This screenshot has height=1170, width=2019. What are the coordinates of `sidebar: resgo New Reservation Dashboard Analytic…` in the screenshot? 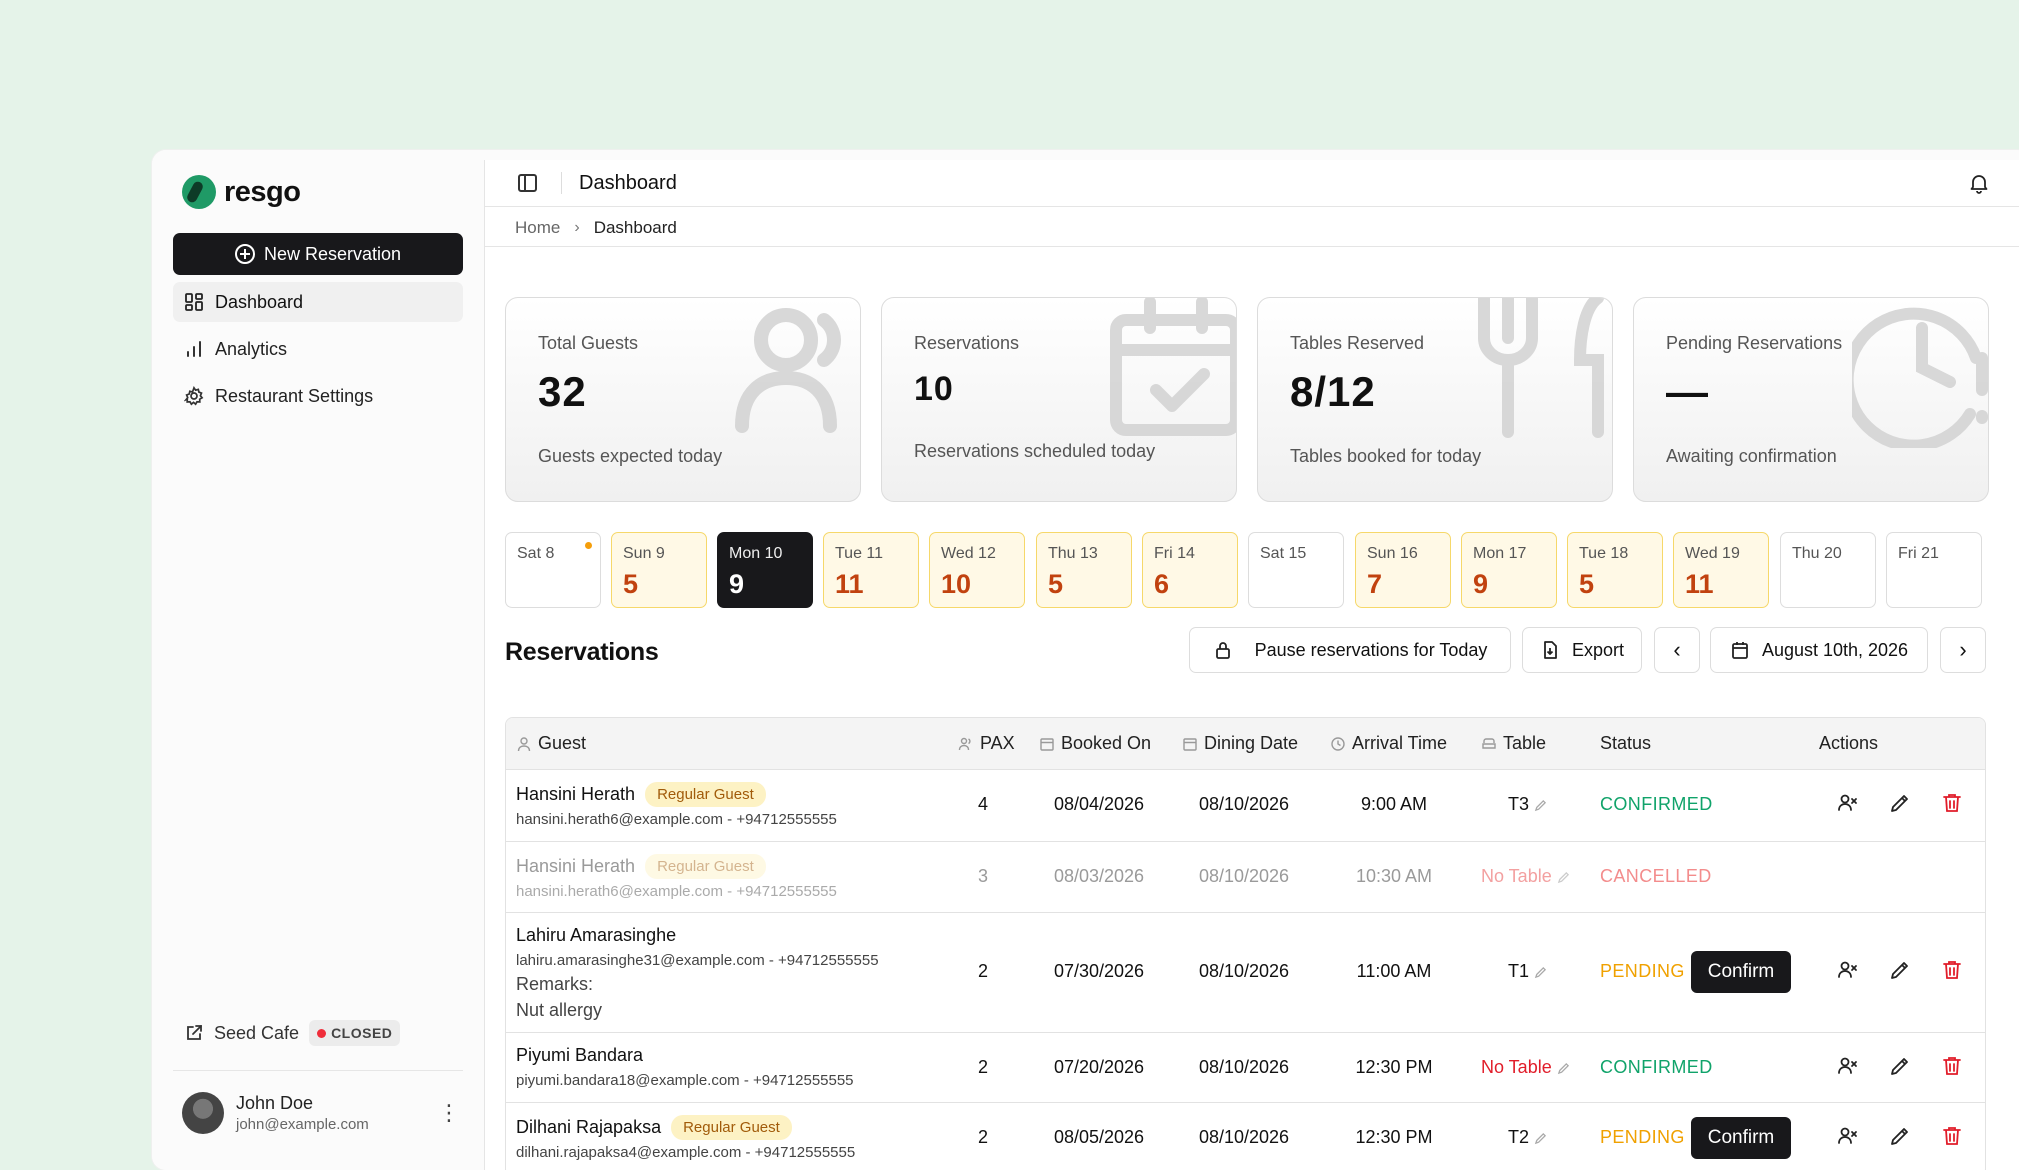 It's located at (317, 660).